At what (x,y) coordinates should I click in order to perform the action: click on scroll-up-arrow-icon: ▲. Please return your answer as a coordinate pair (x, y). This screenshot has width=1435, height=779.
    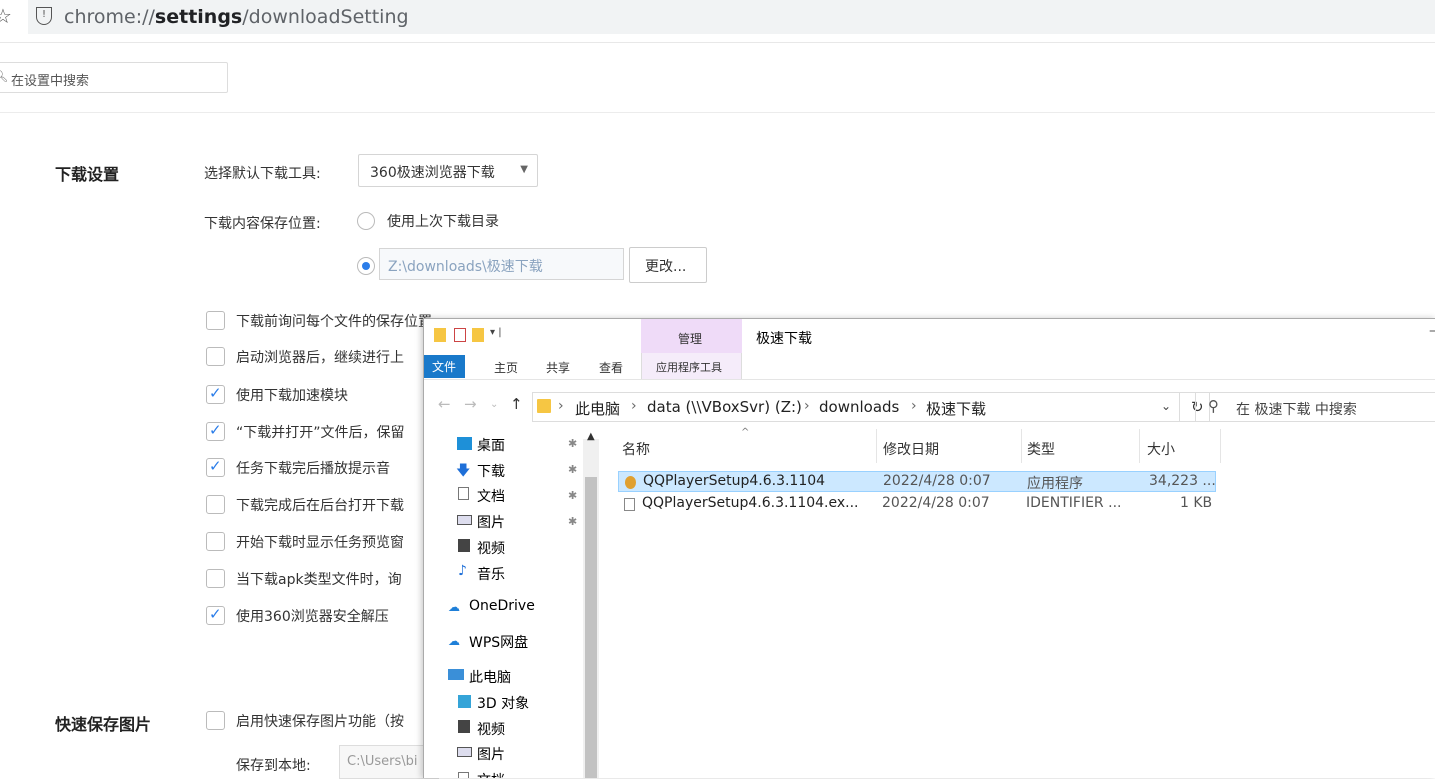
    Looking at the image, I should click on (591, 436).